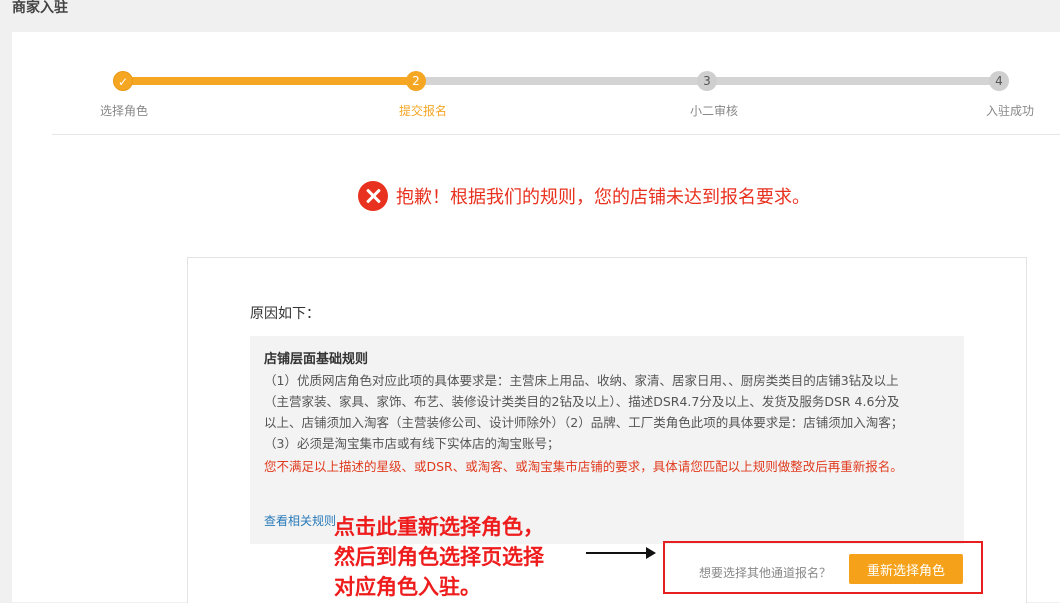 This screenshot has height=603, width=1060. I want to click on view-rules-link: 查看相关规则, so click(300, 520).